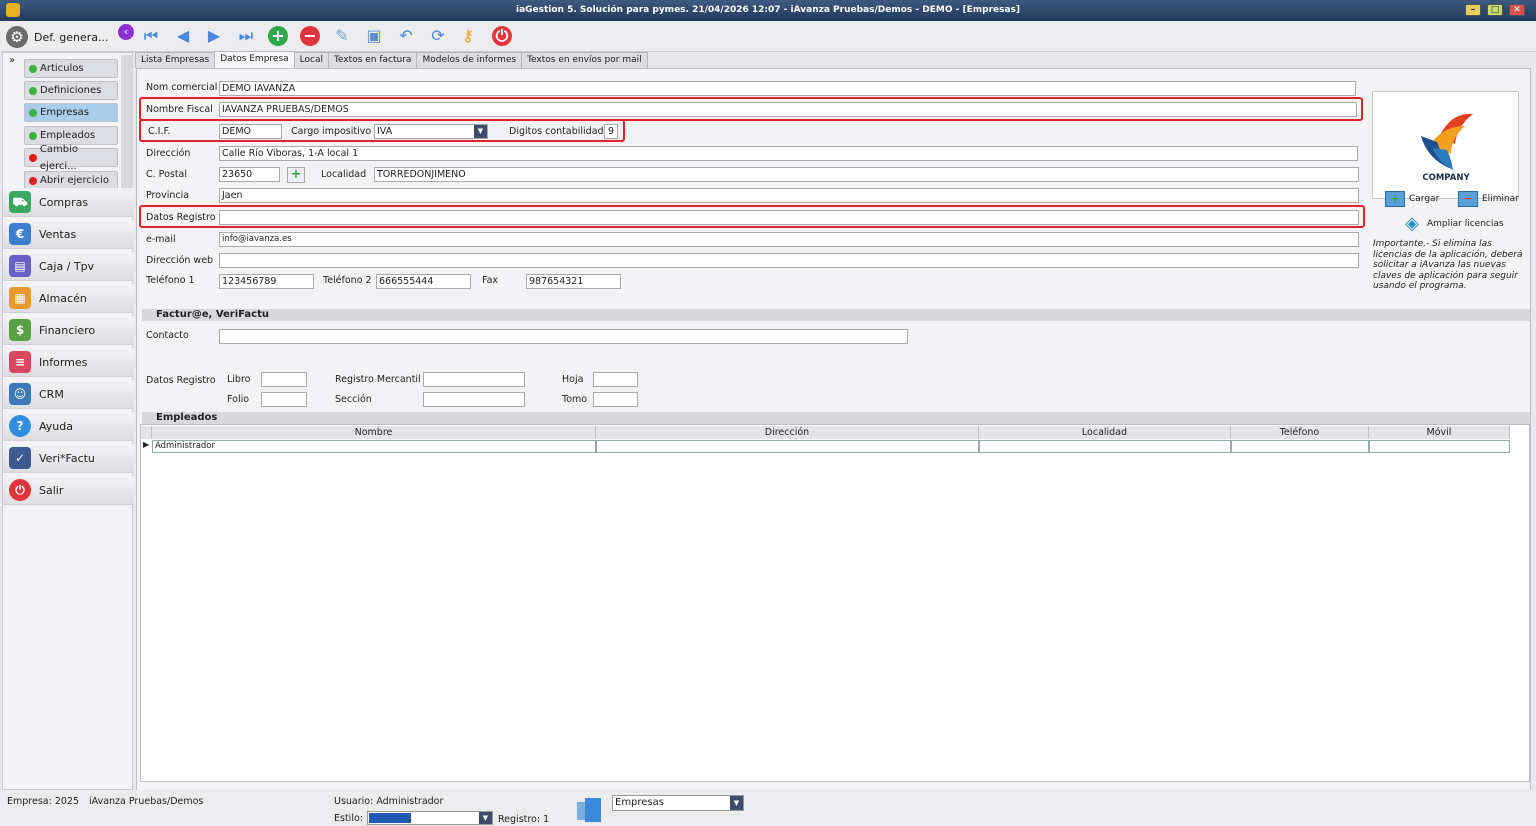 Image resolution: width=1536 pixels, height=826 pixels. Describe the element at coordinates (866, 174) in the screenshot. I see `localidad-field: TORREDONJIMENO` at that location.